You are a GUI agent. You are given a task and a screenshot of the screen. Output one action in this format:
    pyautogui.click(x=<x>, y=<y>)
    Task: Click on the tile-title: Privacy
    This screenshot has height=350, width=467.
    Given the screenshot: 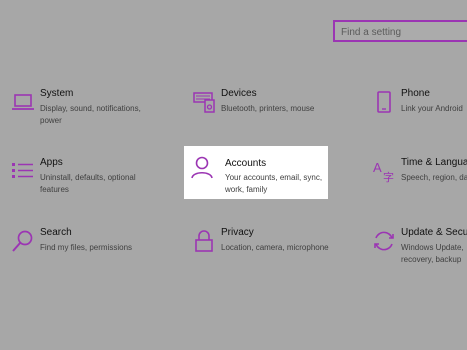 What is the action you would take?
    pyautogui.click(x=237, y=232)
    